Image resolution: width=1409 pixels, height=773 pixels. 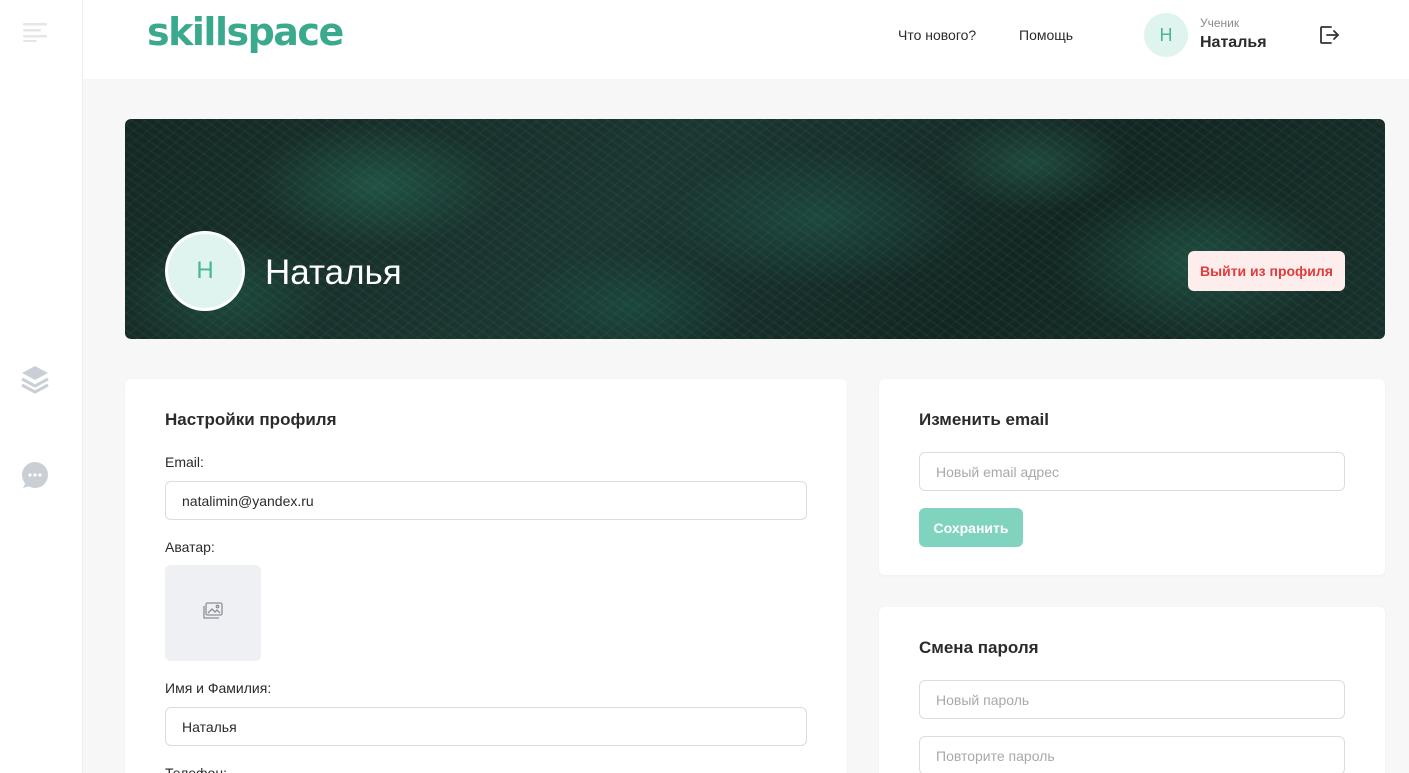 I want to click on banner-avatar: Н, so click(x=205, y=271).